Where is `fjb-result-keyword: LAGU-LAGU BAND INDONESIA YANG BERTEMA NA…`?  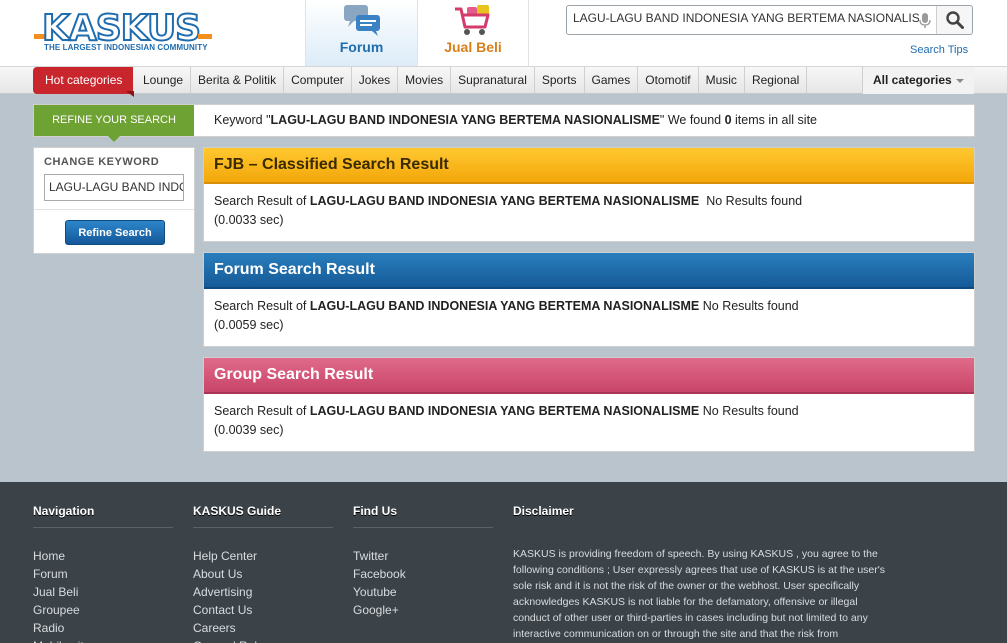 fjb-result-keyword: LAGU-LAGU BAND INDONESIA YANG BERTEMA NA… is located at coordinates (504, 201).